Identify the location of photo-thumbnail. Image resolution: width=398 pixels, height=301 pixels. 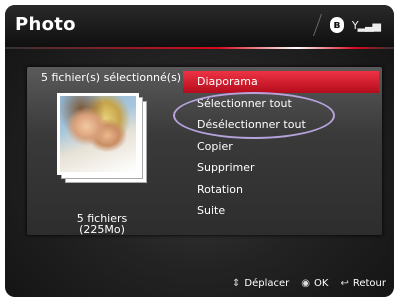
(98, 134).